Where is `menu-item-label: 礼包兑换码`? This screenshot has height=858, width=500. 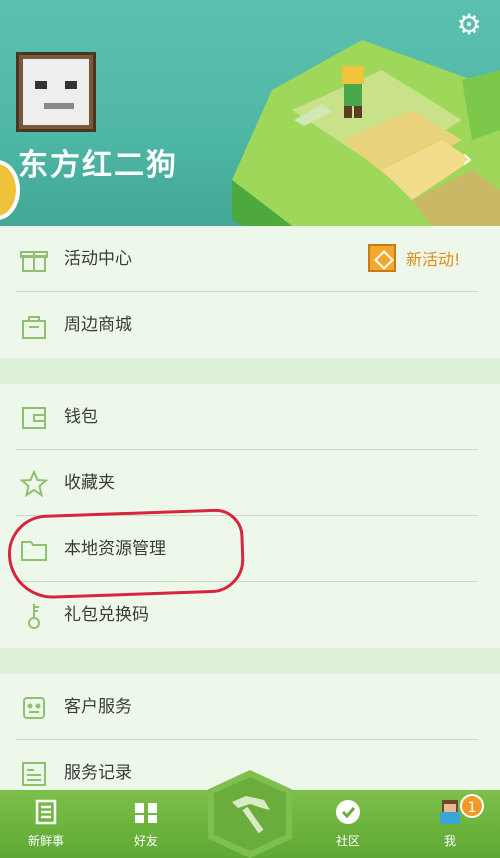
menu-item-label: 礼包兑换码 is located at coordinates (106, 615).